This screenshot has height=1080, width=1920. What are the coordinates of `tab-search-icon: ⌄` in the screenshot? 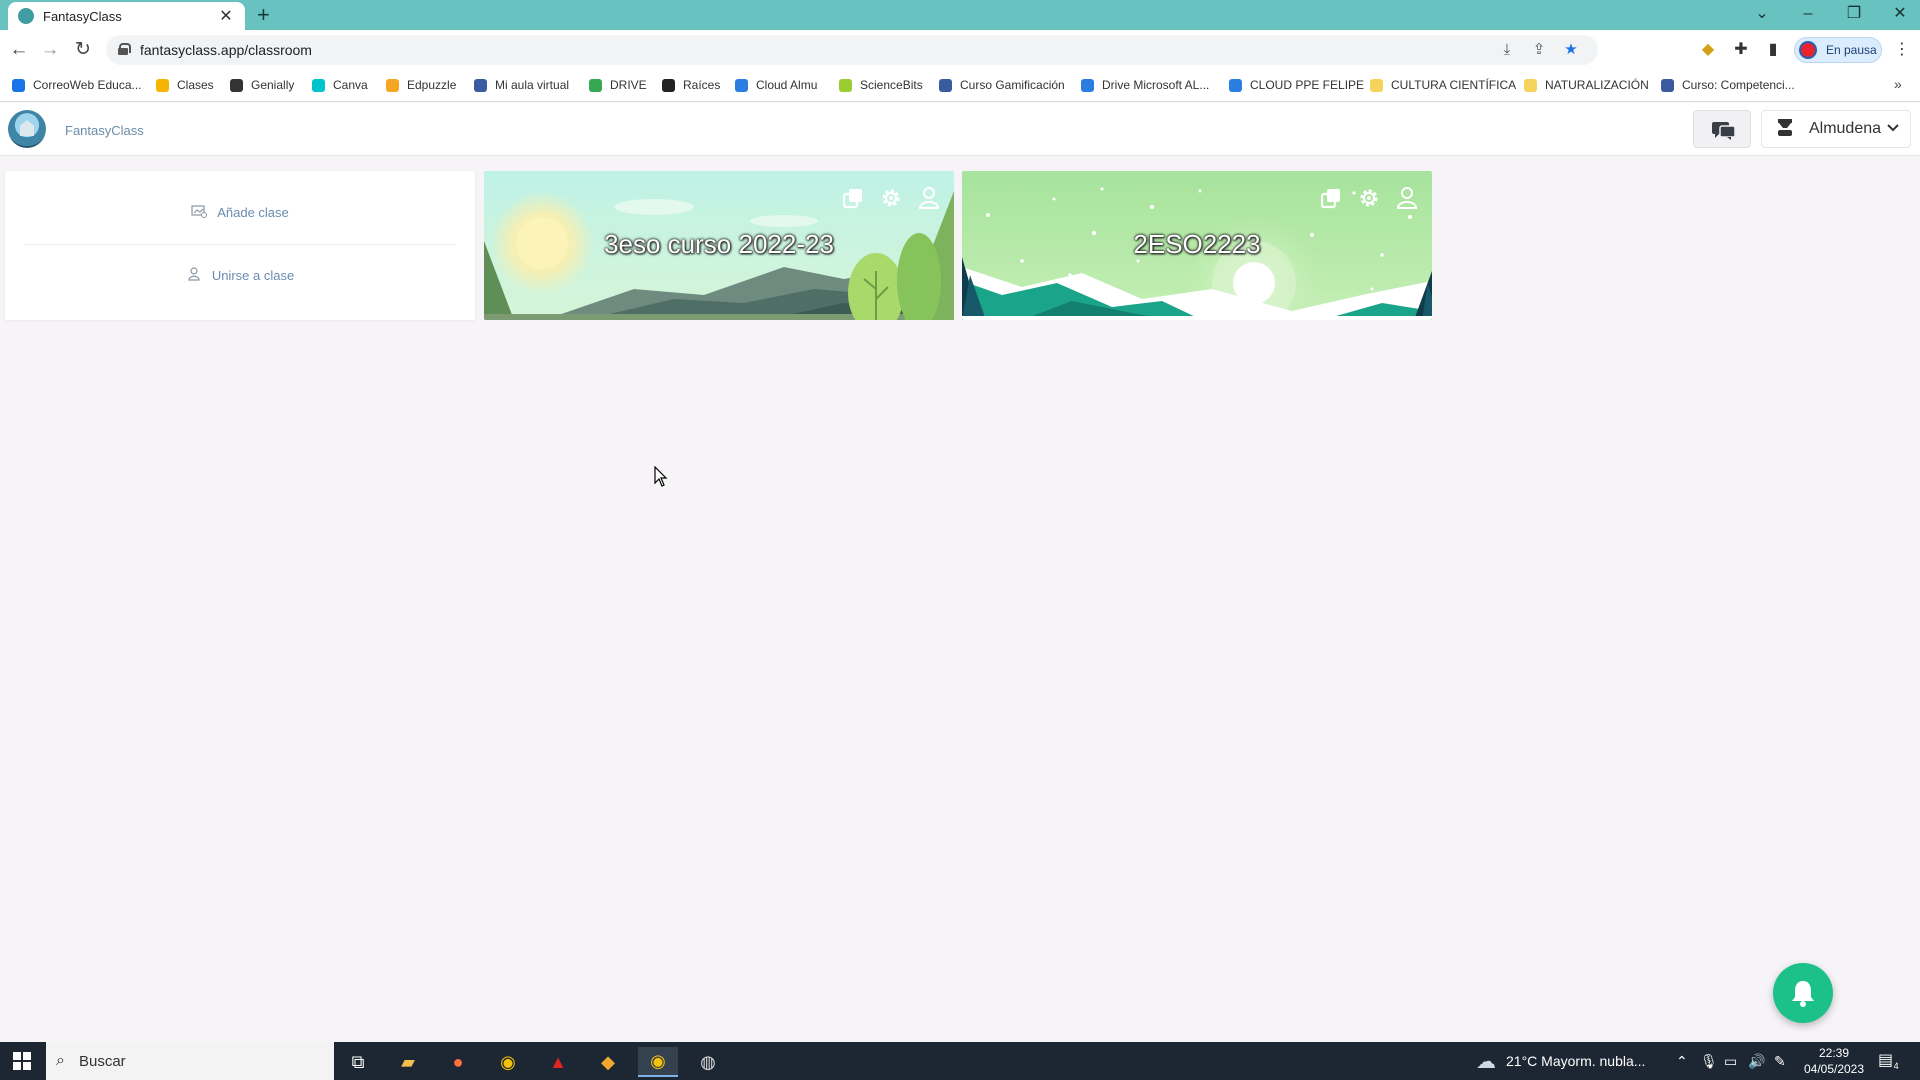 It's located at (1762, 14).